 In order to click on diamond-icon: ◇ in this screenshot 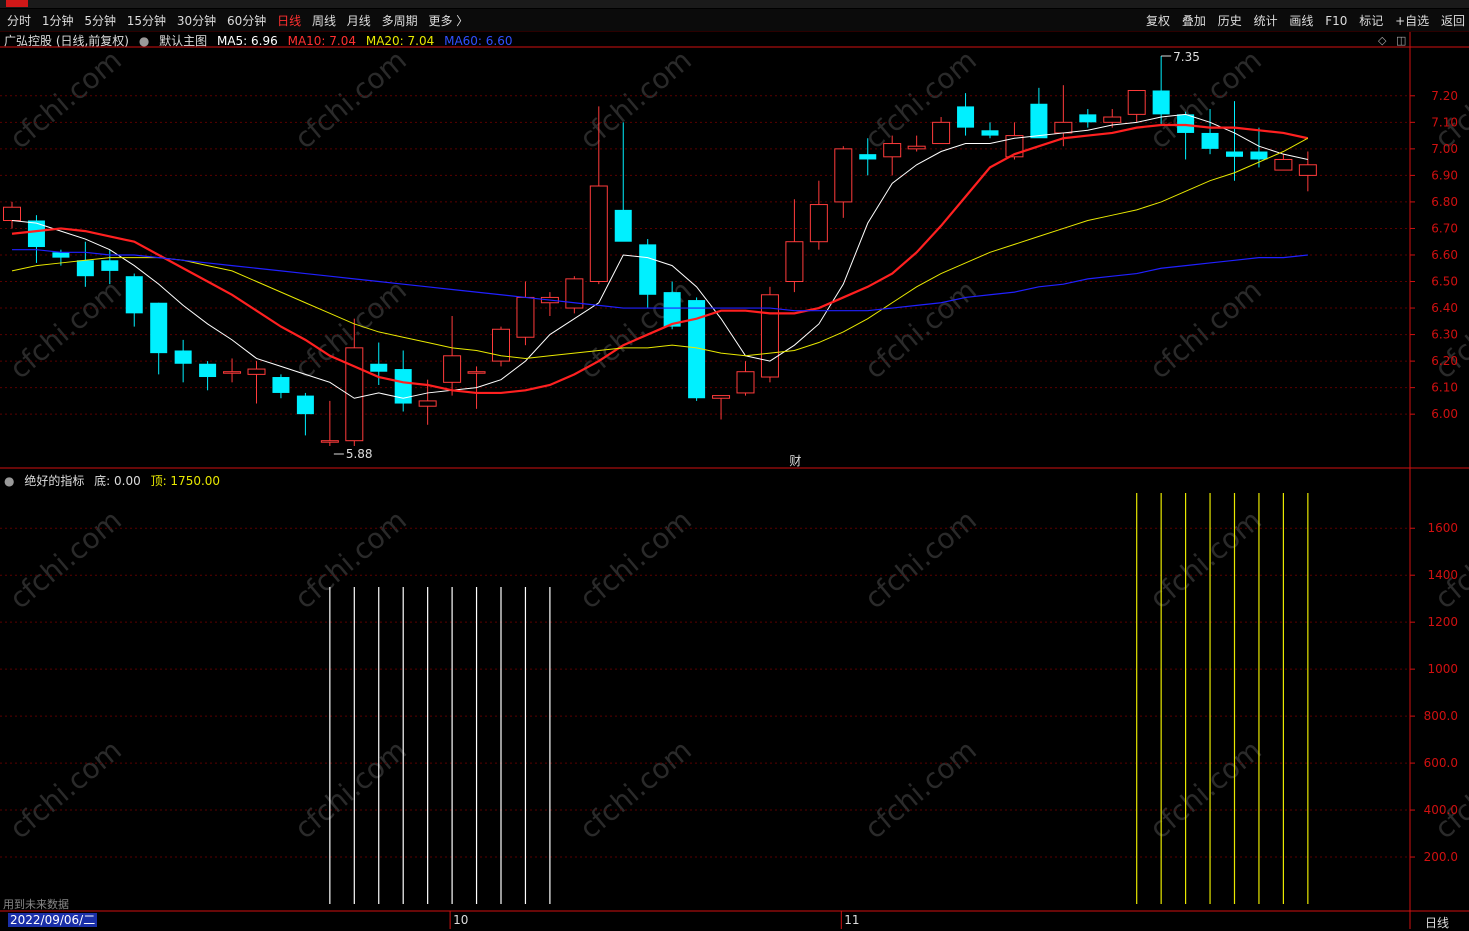, I will do `click(1382, 40)`.